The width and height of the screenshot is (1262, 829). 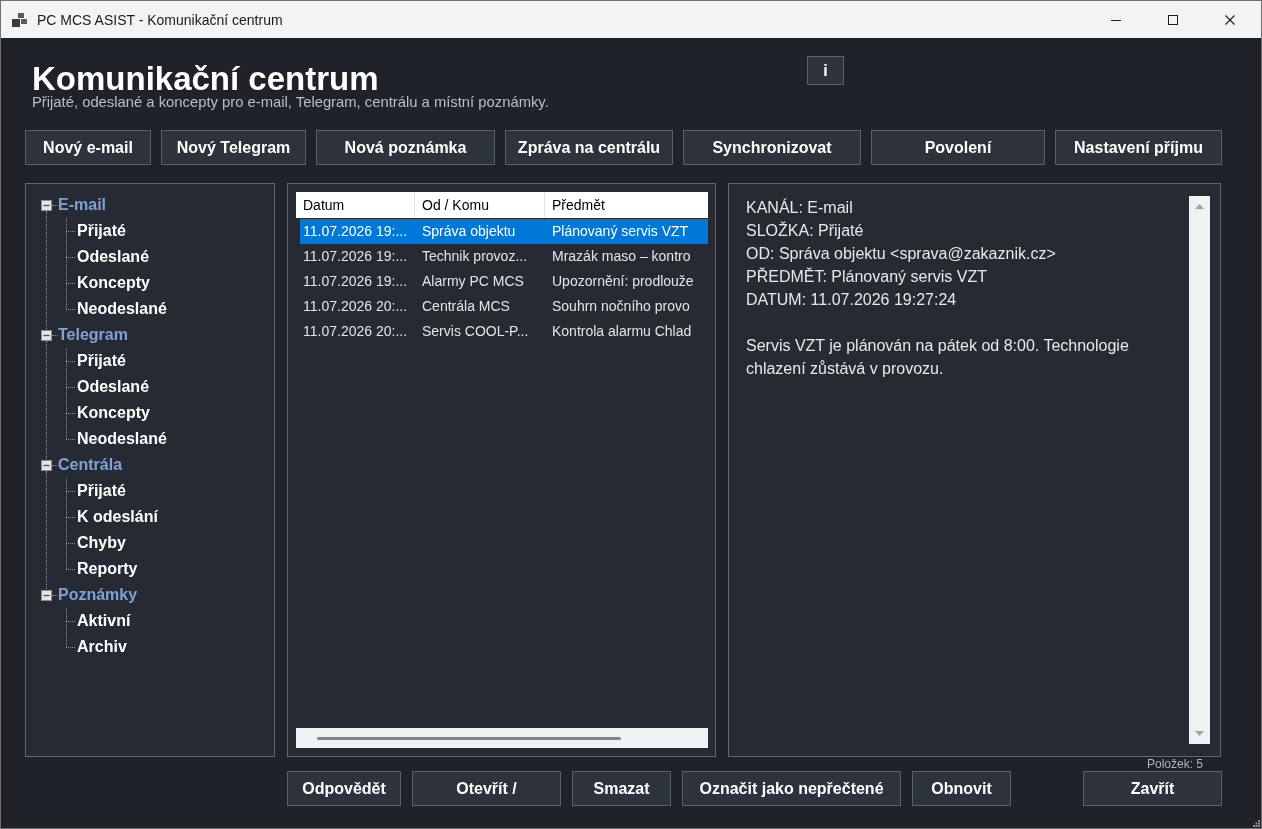 What do you see at coordinates (160, 19) in the screenshot?
I see `window-title: PC MCS ASIST - Komunikační centrum` at bounding box center [160, 19].